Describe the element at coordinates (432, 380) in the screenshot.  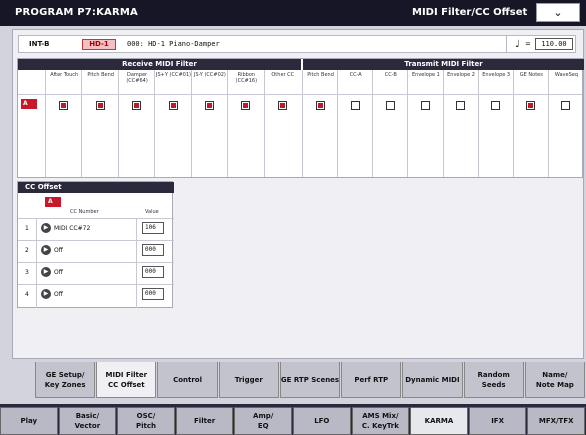
I see `tab-6: Dynamic MIDI` at that location.